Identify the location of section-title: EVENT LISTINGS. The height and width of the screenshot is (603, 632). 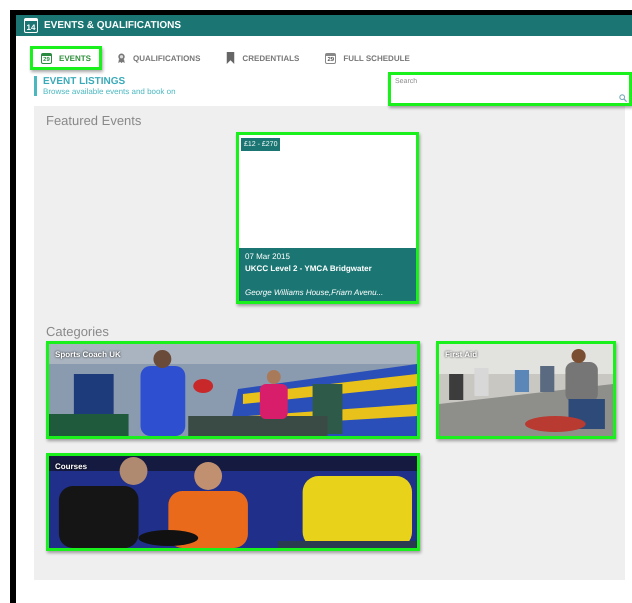
(84, 81).